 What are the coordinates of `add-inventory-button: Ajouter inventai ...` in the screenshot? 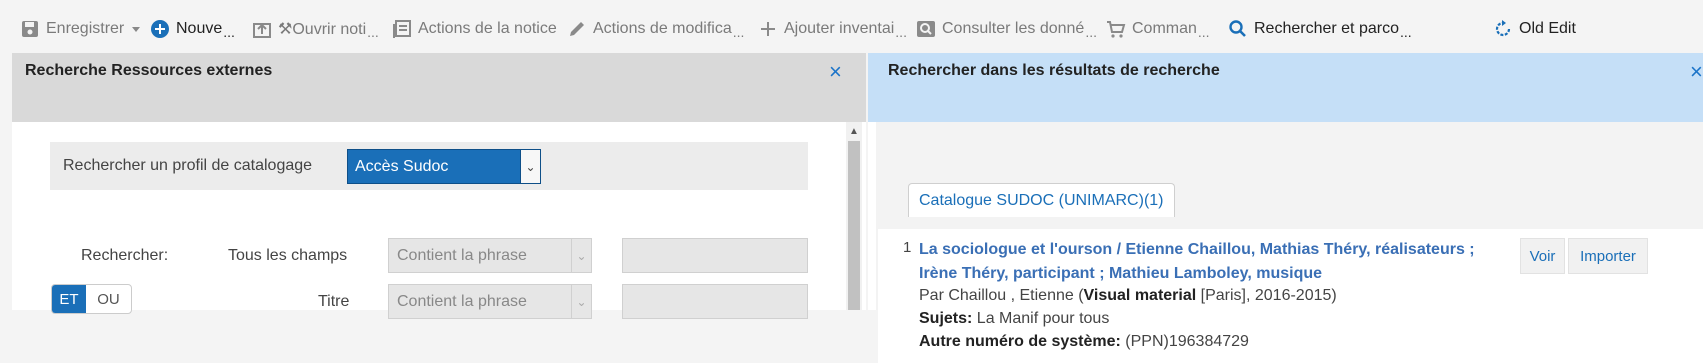 It's located at (832, 29).